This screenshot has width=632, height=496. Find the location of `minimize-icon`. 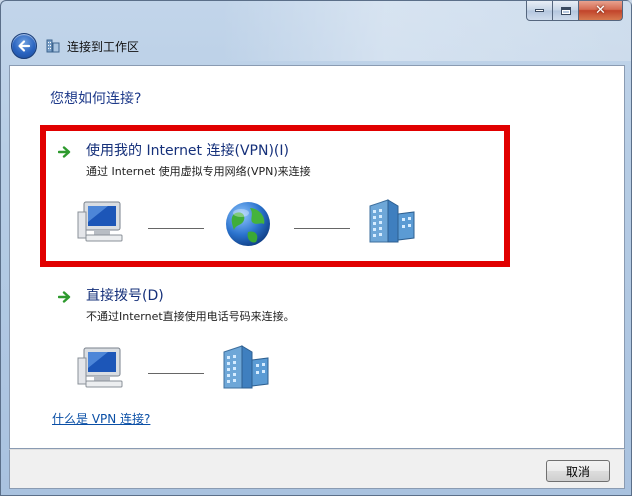

minimize-icon is located at coordinates (539, 10).